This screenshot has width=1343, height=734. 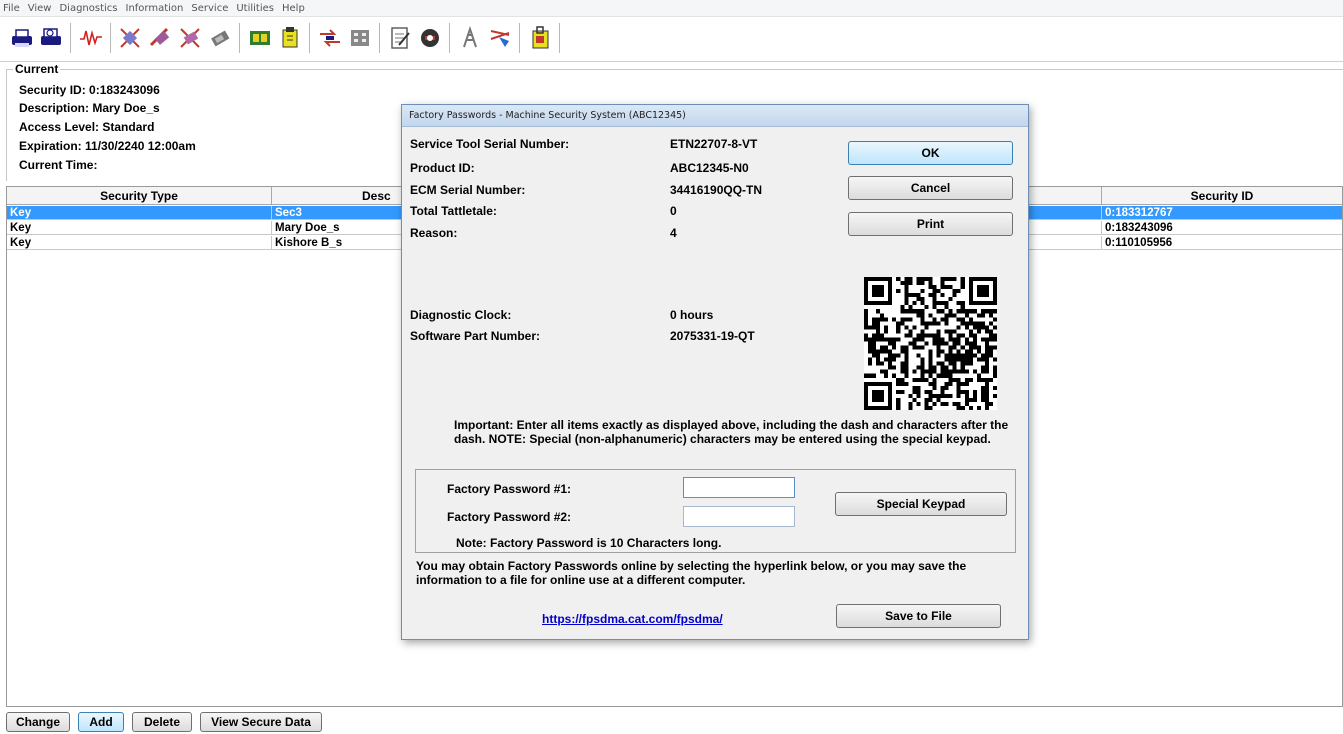 What do you see at coordinates (714, 144) in the screenshot?
I see `service-tool-serial-value: ETN22707-8-VT` at bounding box center [714, 144].